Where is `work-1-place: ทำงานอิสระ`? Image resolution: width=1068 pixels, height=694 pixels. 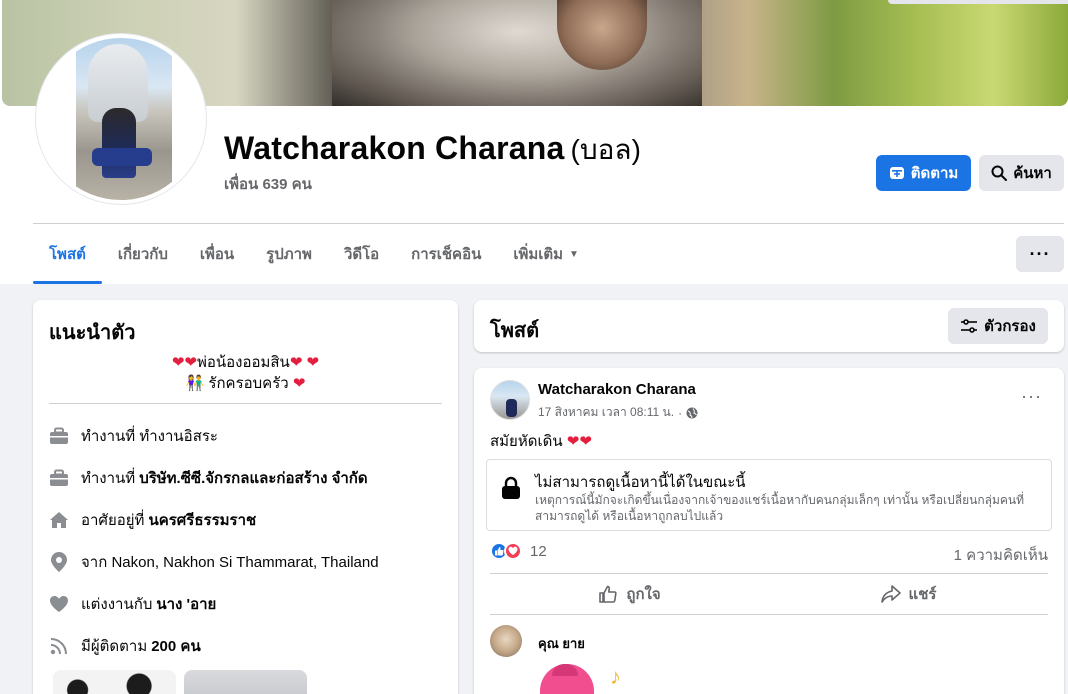 work-1-place: ทำงานอิสระ is located at coordinates (178, 436).